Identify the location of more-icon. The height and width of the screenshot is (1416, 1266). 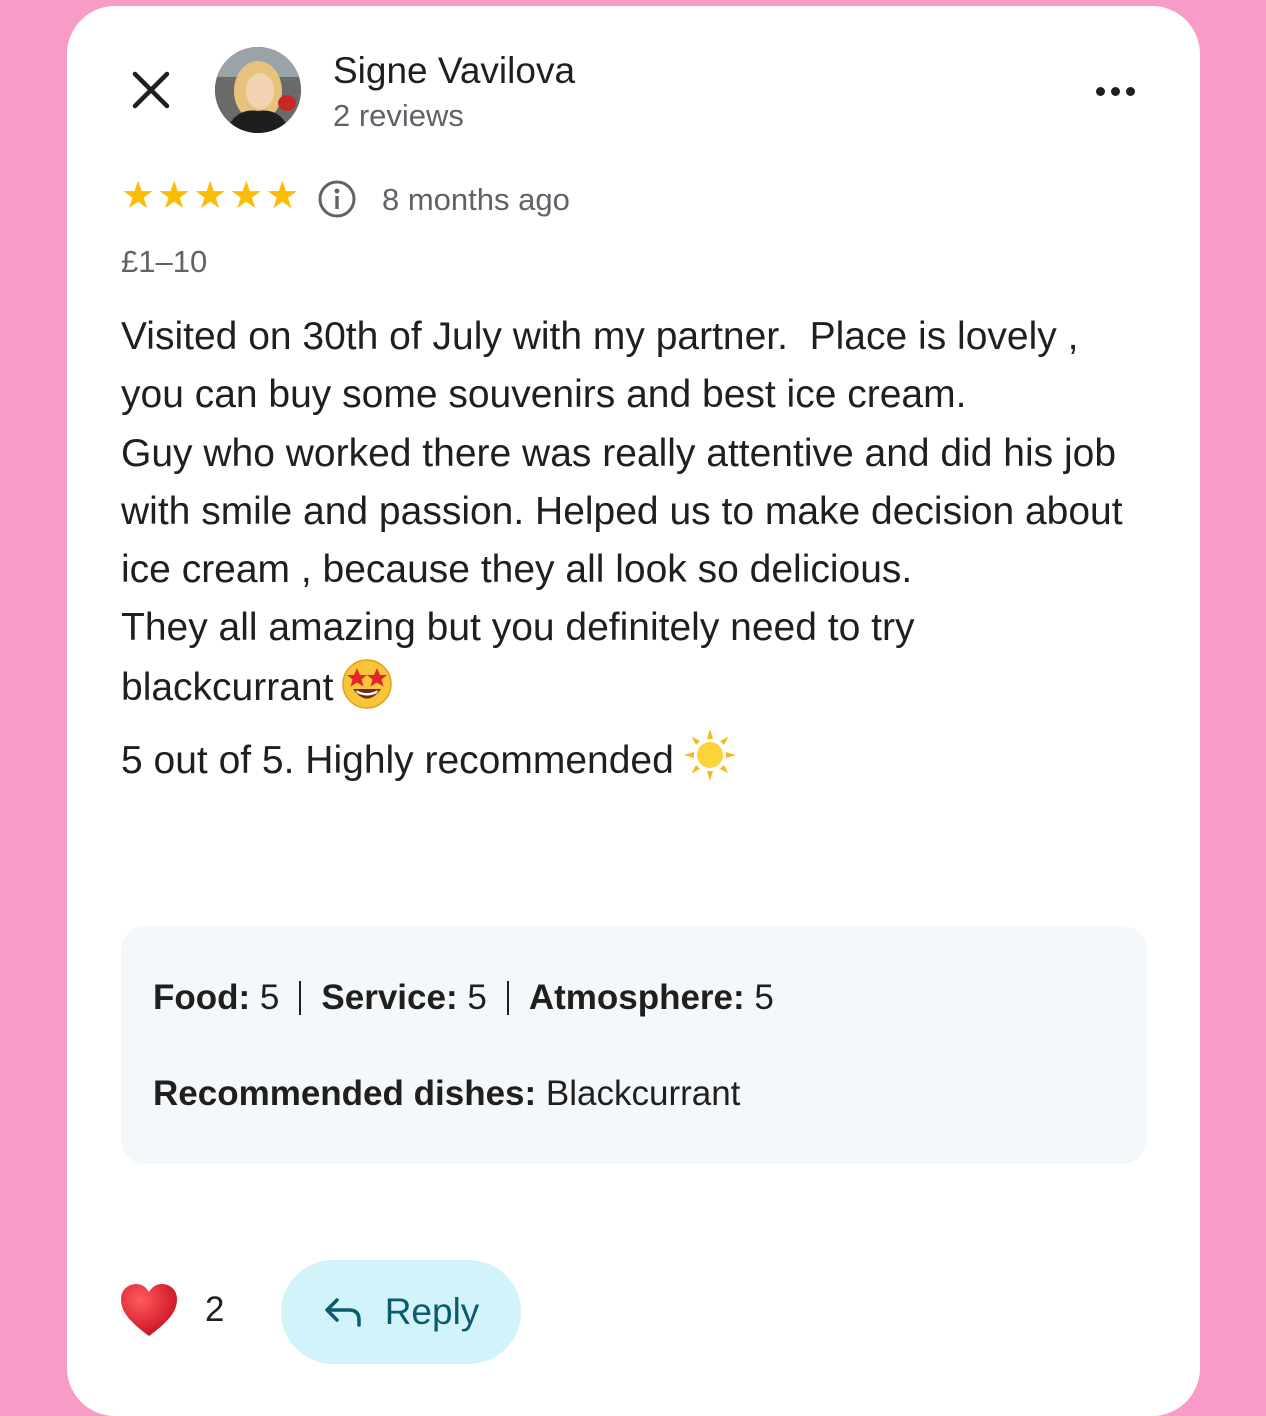
(1100, 91).